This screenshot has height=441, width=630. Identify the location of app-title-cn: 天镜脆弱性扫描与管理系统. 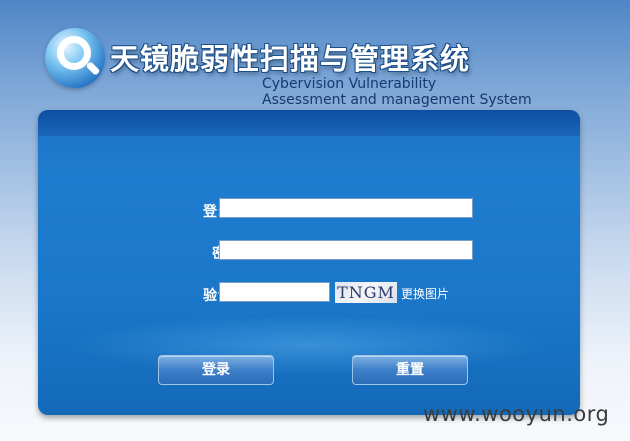
(290, 59).